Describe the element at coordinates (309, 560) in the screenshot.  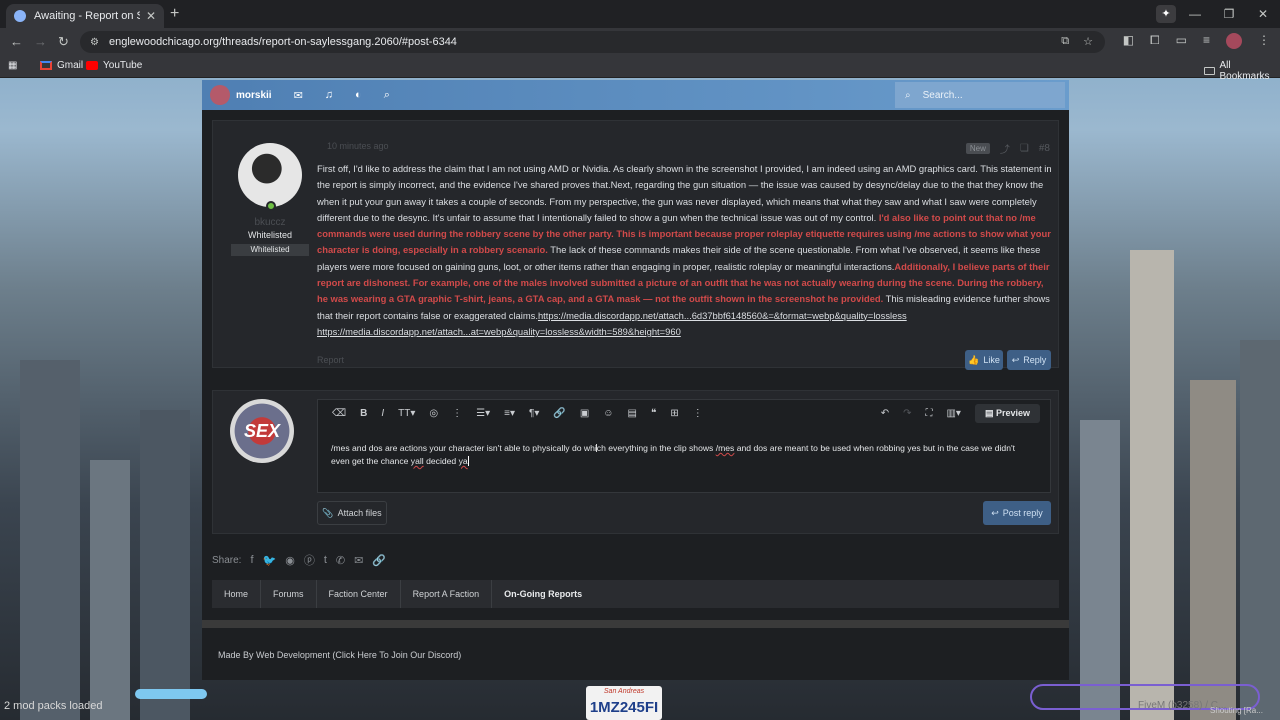
I see `pinterest-icon: ⓟ` at that location.